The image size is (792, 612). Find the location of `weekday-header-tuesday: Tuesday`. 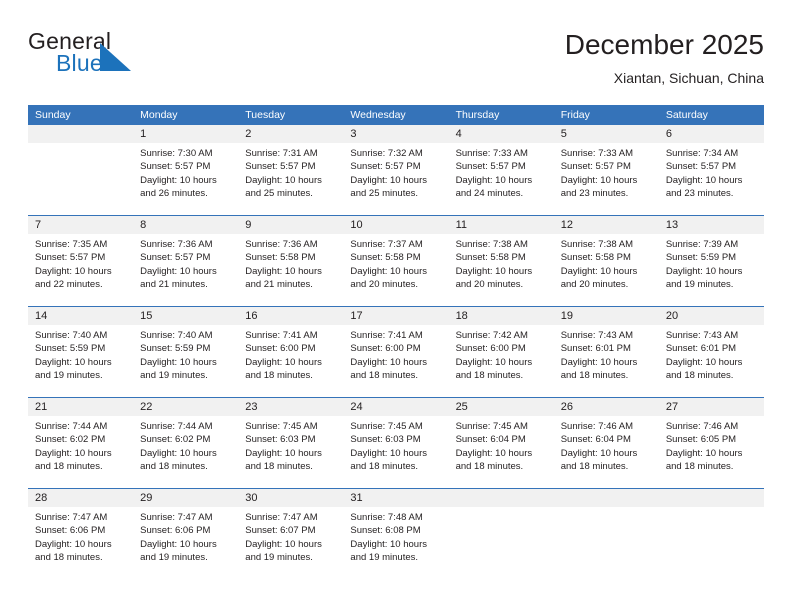

weekday-header-tuesday: Tuesday is located at coordinates (291, 115).